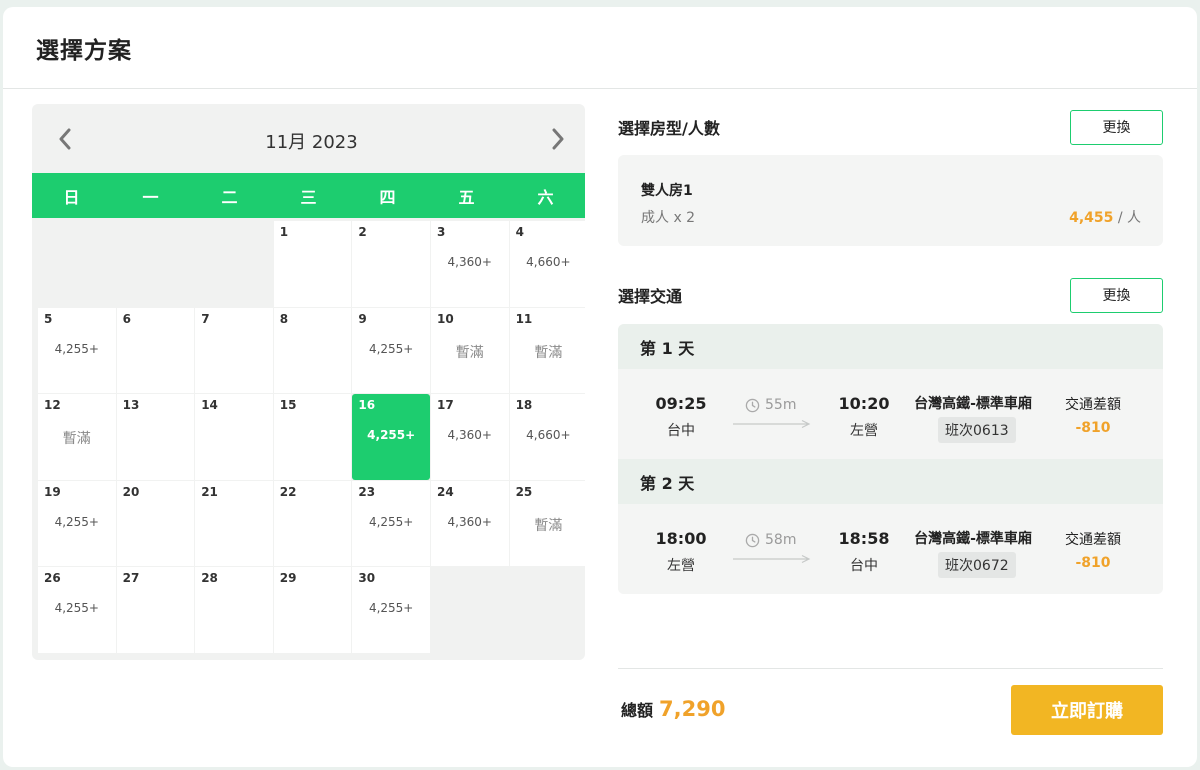  I want to click on calendar-day: 8, so click(312, 350).